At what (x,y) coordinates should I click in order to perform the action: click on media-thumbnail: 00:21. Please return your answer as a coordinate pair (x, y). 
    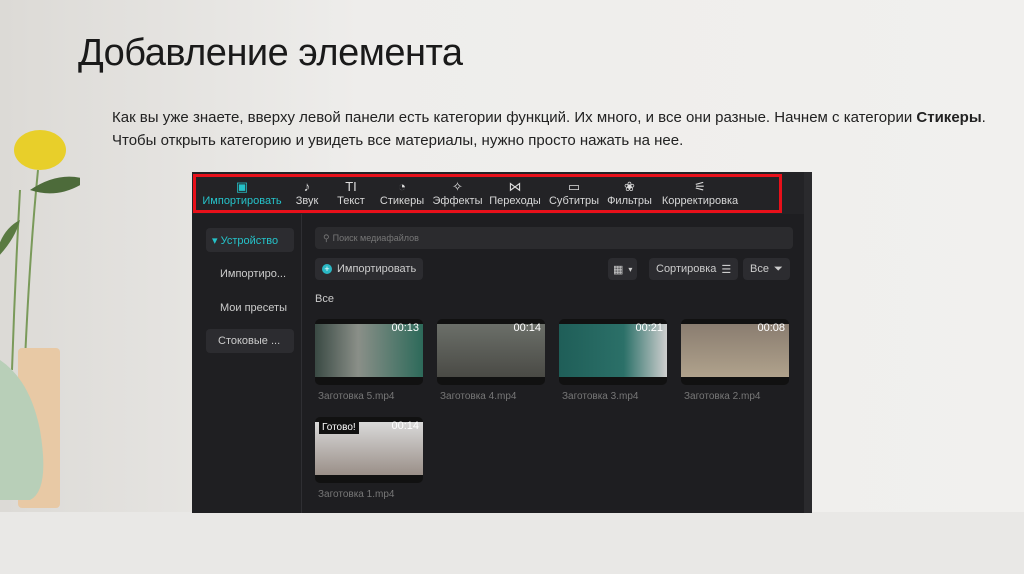
    Looking at the image, I should click on (613, 352).